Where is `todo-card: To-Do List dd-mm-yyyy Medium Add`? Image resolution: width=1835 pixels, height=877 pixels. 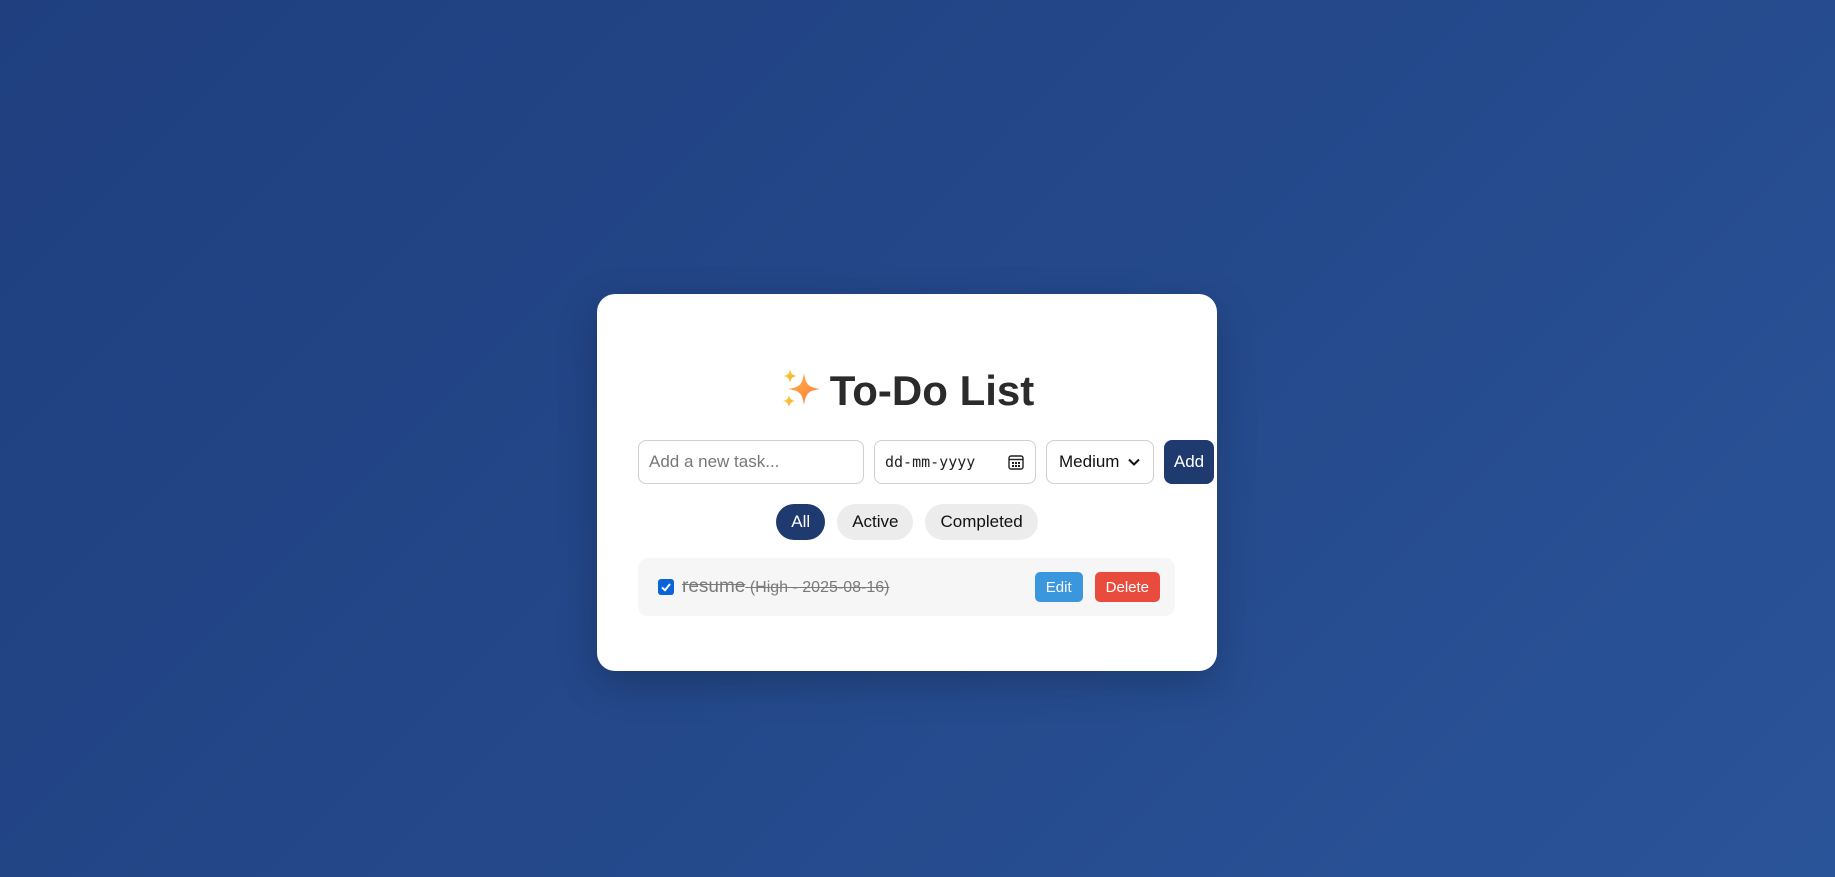 todo-card: To-Do List dd-mm-yyyy Medium Add is located at coordinates (907, 482).